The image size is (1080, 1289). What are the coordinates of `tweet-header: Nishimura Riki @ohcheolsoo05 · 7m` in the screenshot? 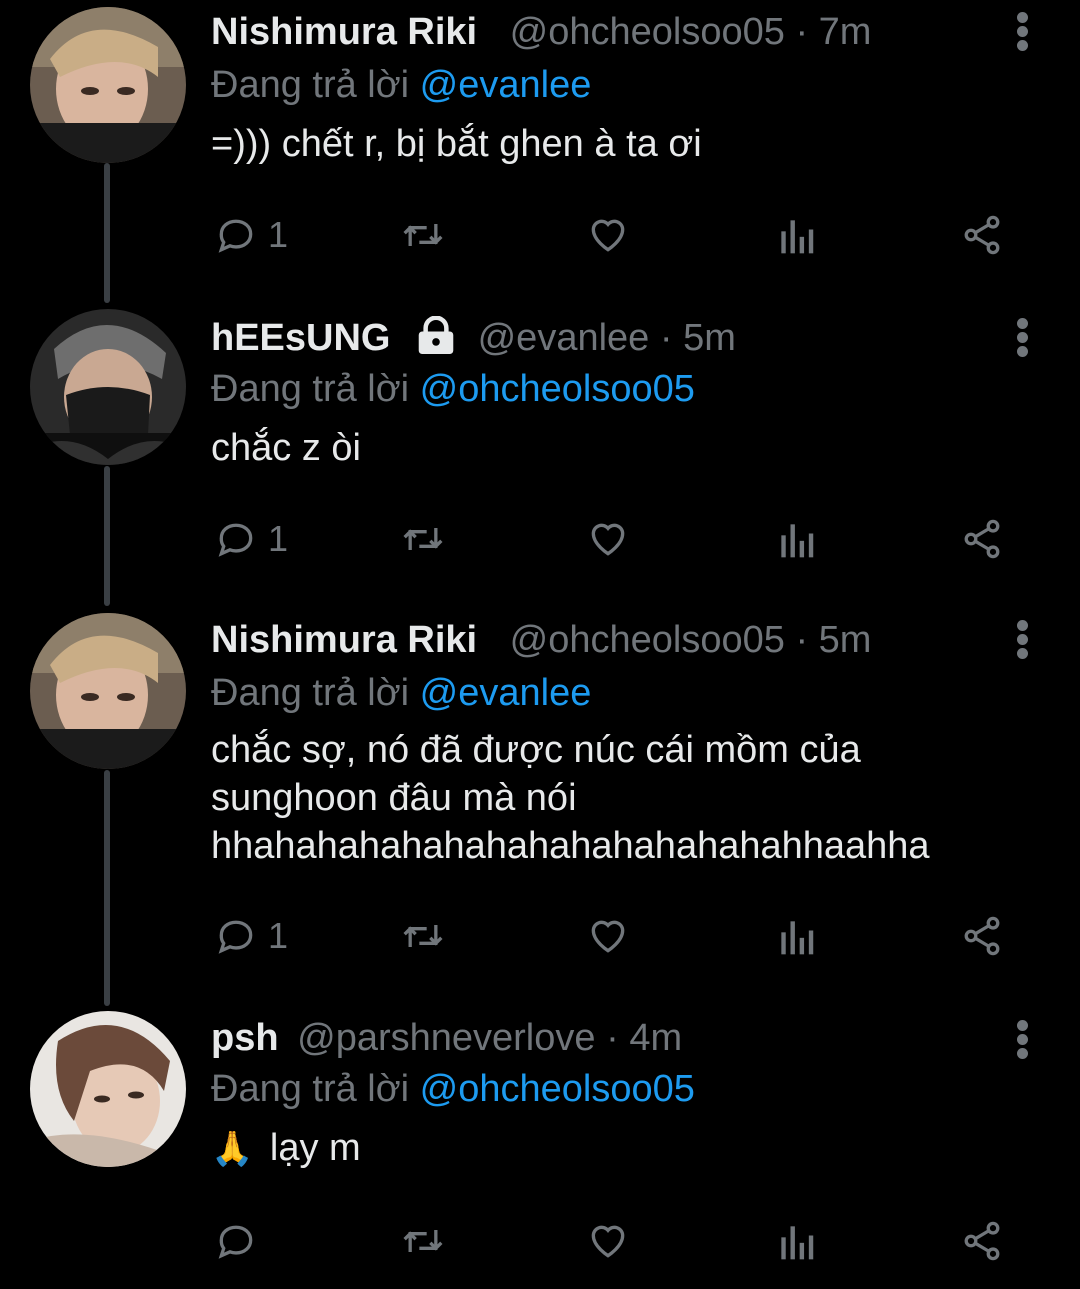 It's located at (605, 32).